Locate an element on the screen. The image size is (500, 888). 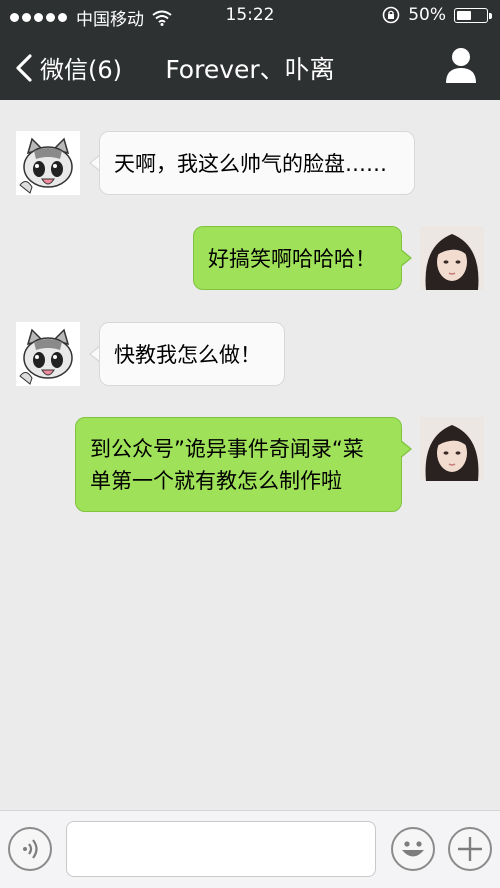
voice-button is located at coordinates (30, 849).